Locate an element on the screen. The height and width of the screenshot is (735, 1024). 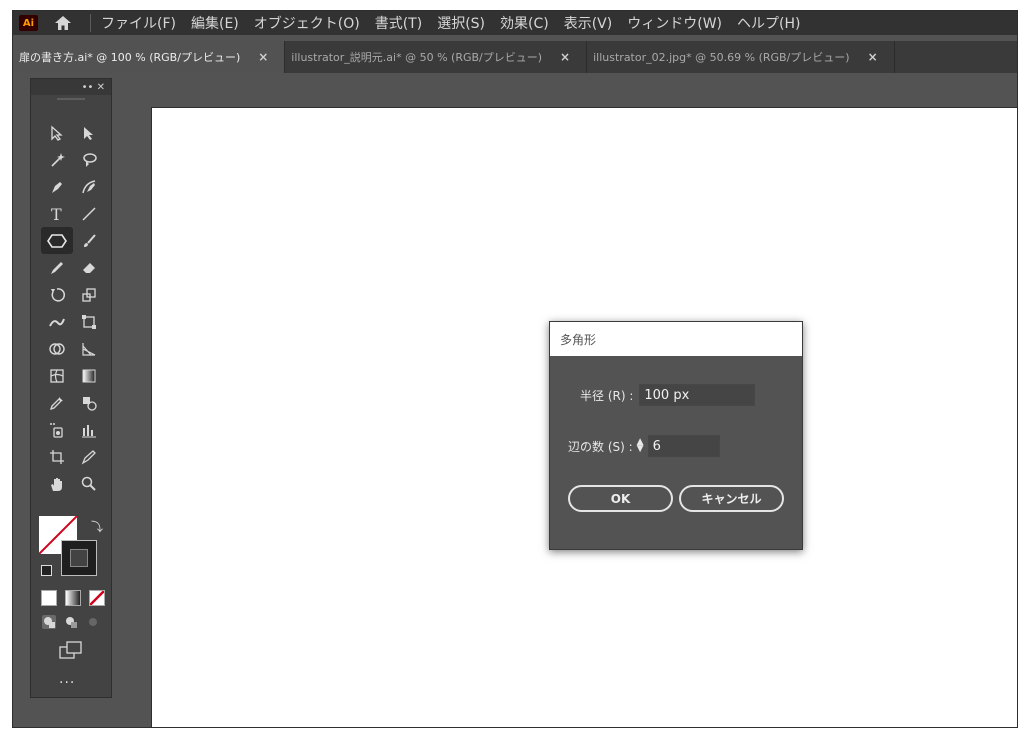
cancel-button: キャンセル is located at coordinates (731, 498).